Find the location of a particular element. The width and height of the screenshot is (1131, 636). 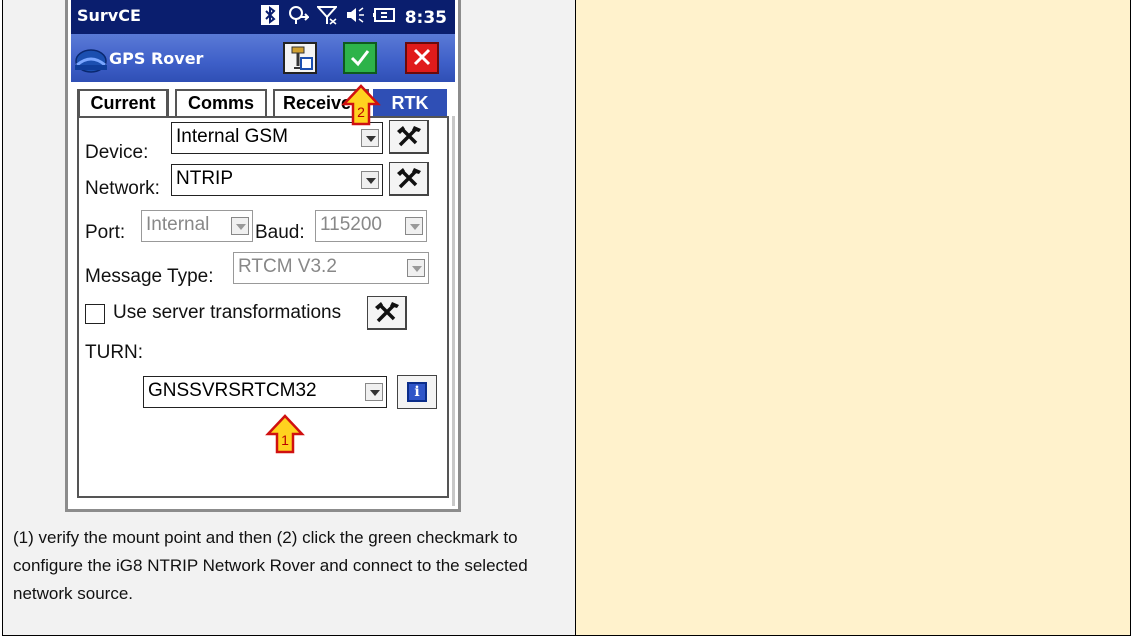

helmet-icon is located at coordinates (90, 58).